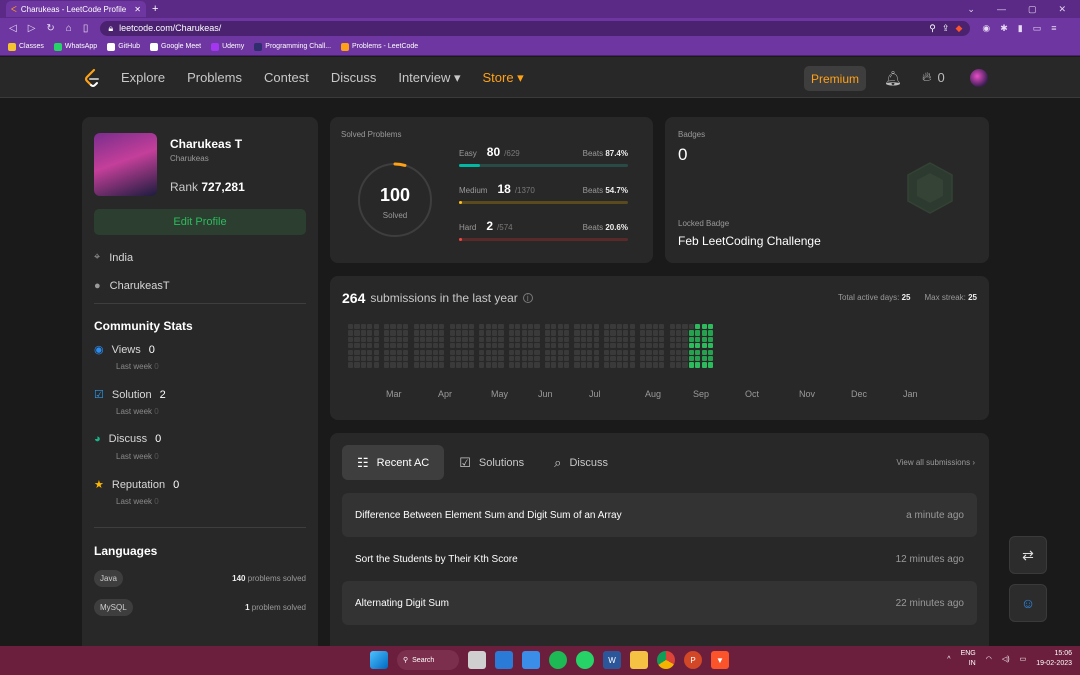  What do you see at coordinates (113, 607) in the screenshot?
I see `language-chip: MySQL` at bounding box center [113, 607].